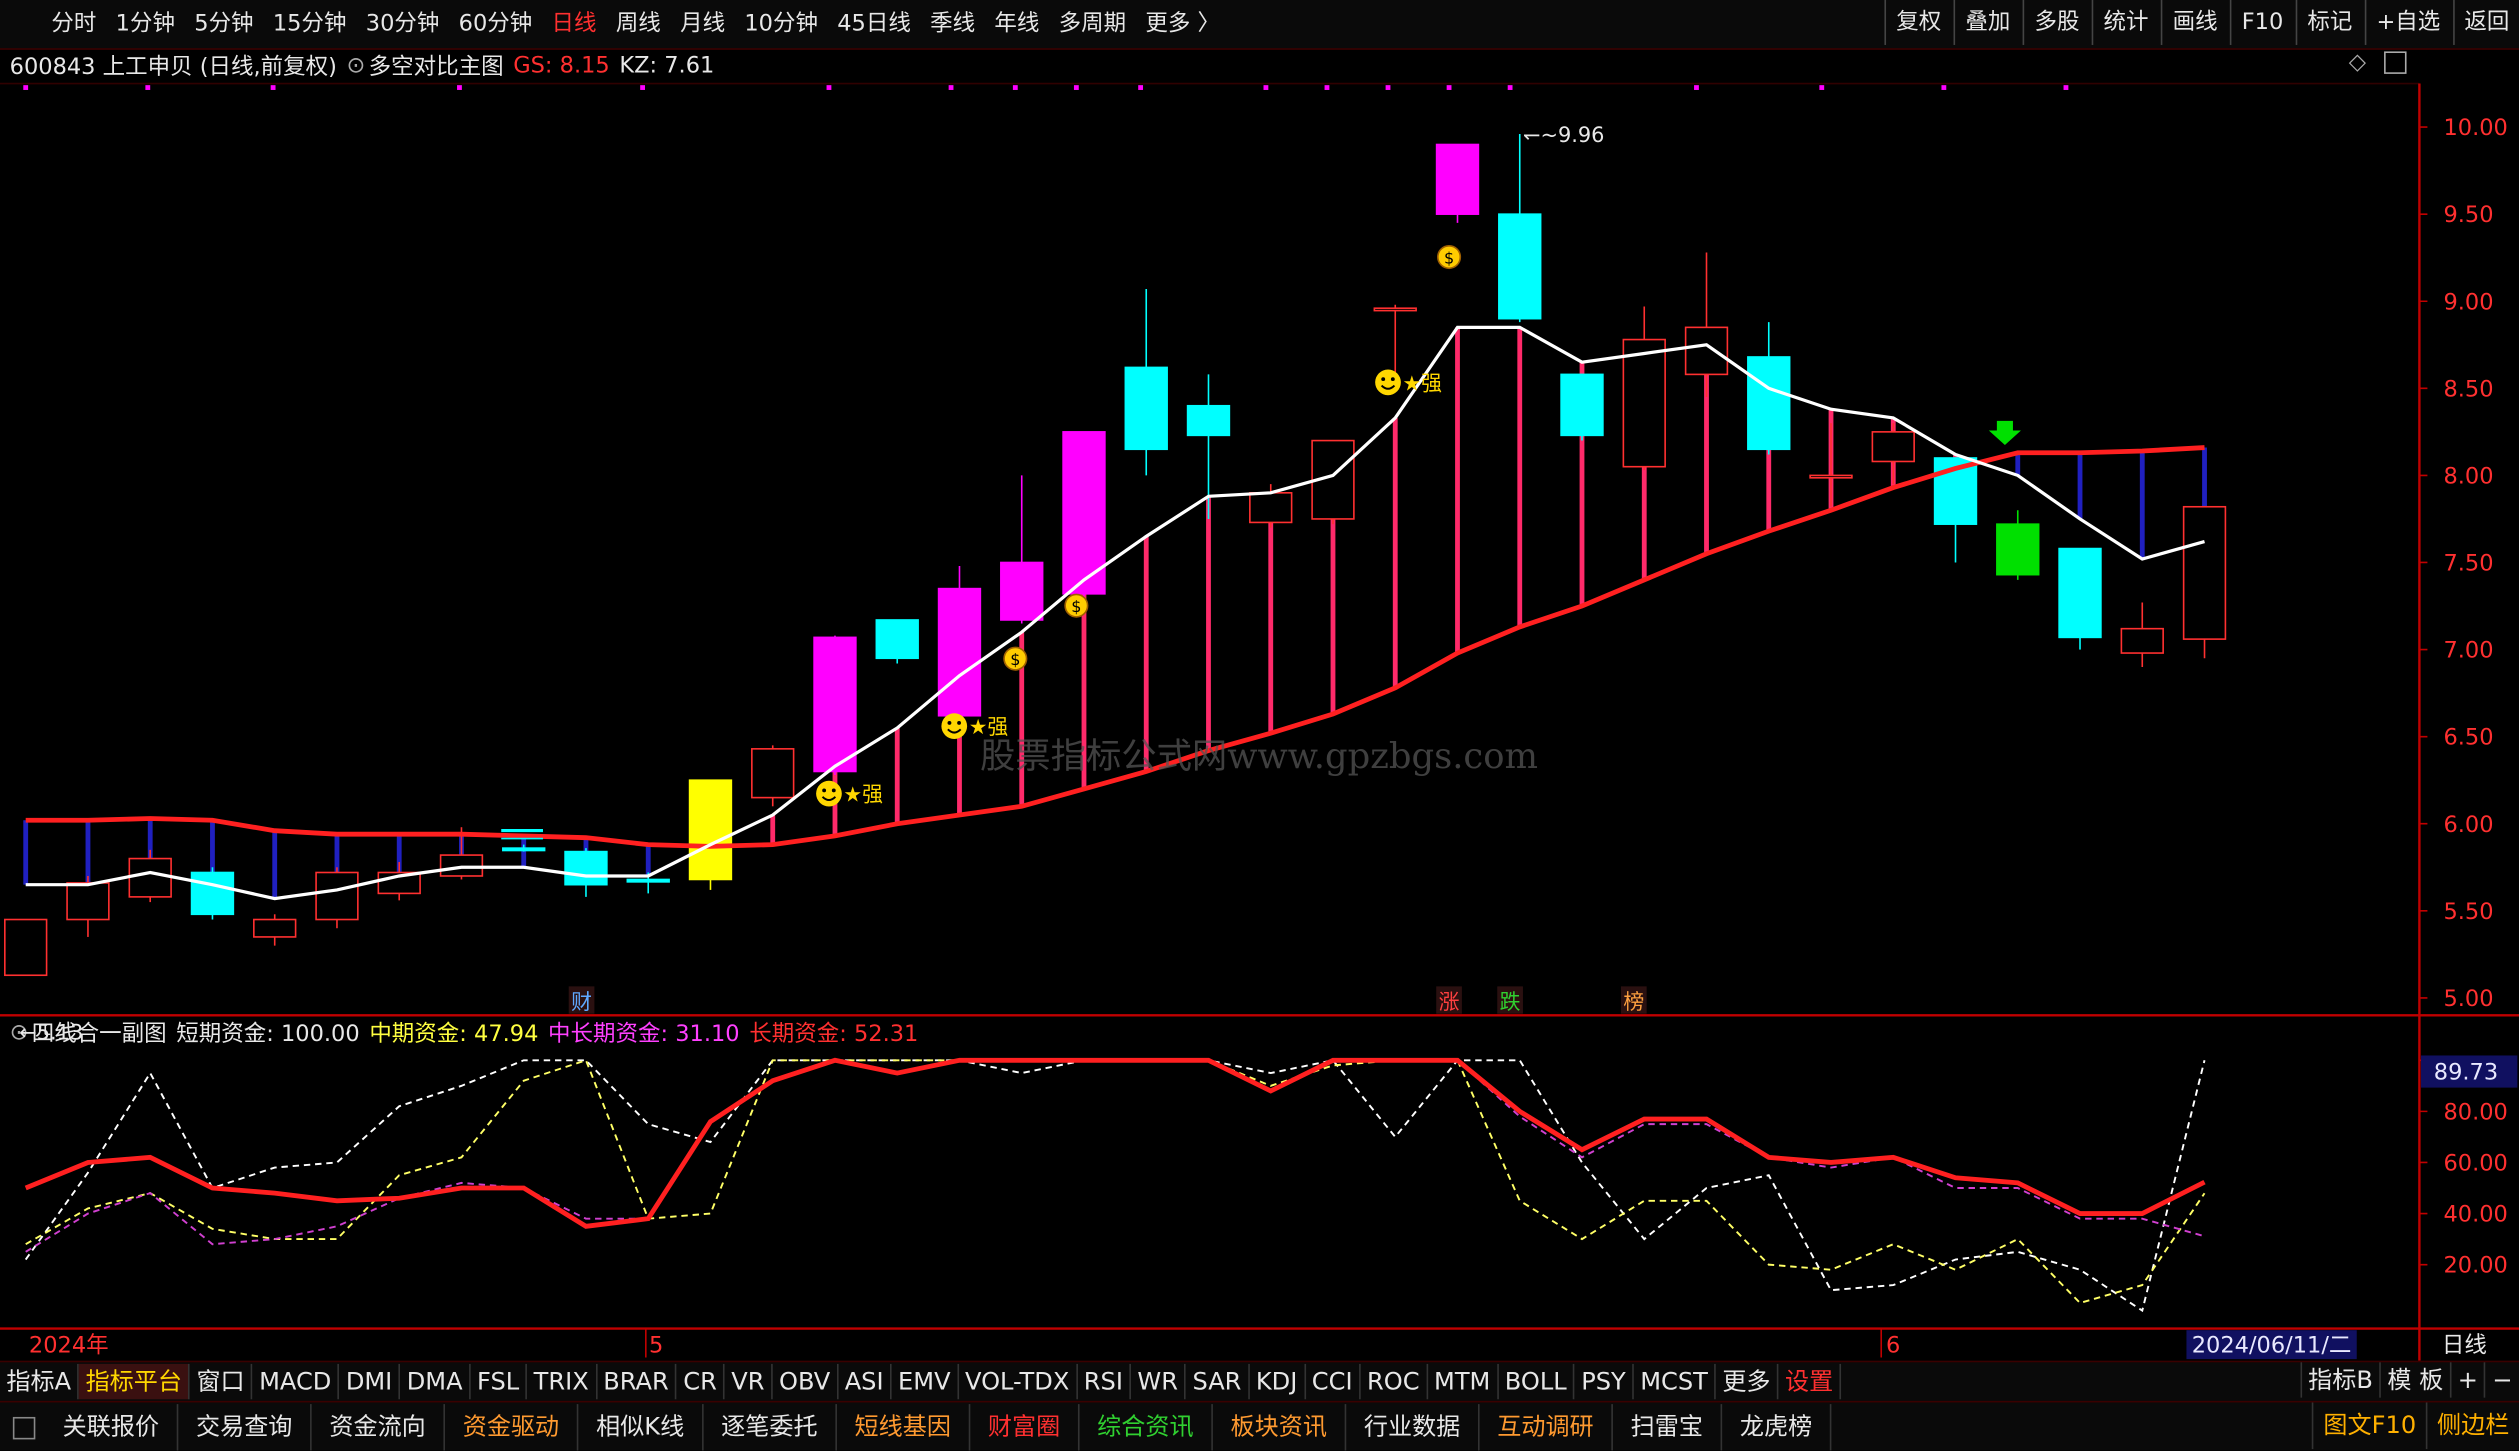 The image size is (2519, 1451). Describe the element at coordinates (512, 1427) in the screenshot. I see `bottom-tab-3: 资金驱动` at that location.